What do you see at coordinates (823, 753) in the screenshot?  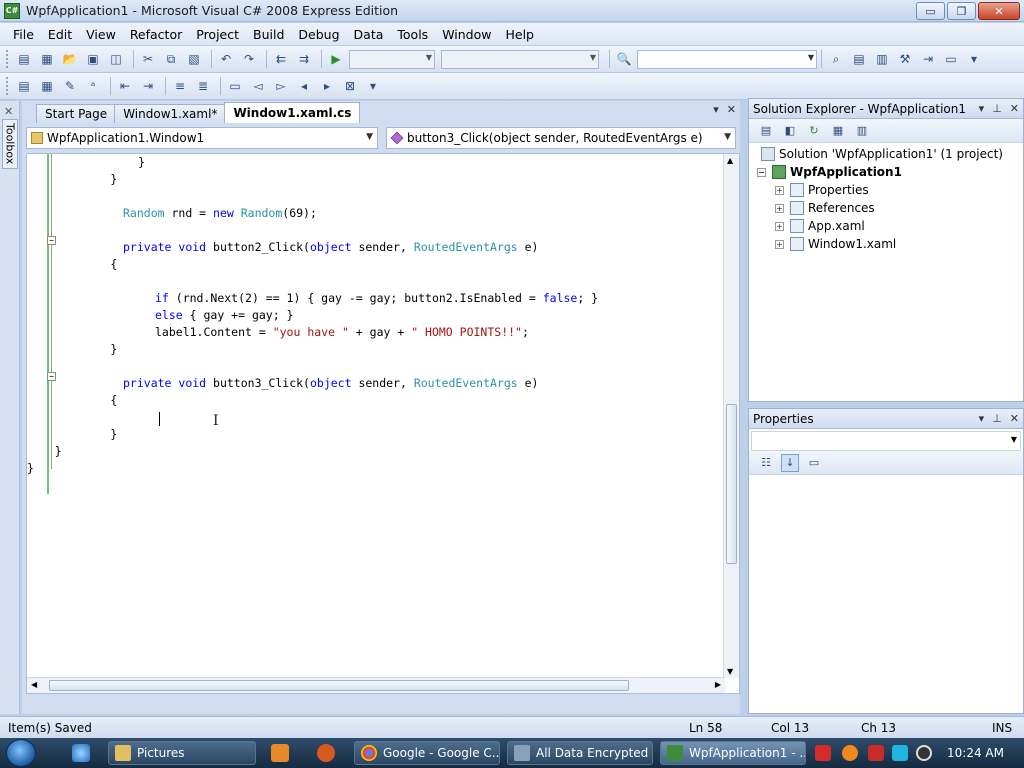 I see `tray-v-icon` at bounding box center [823, 753].